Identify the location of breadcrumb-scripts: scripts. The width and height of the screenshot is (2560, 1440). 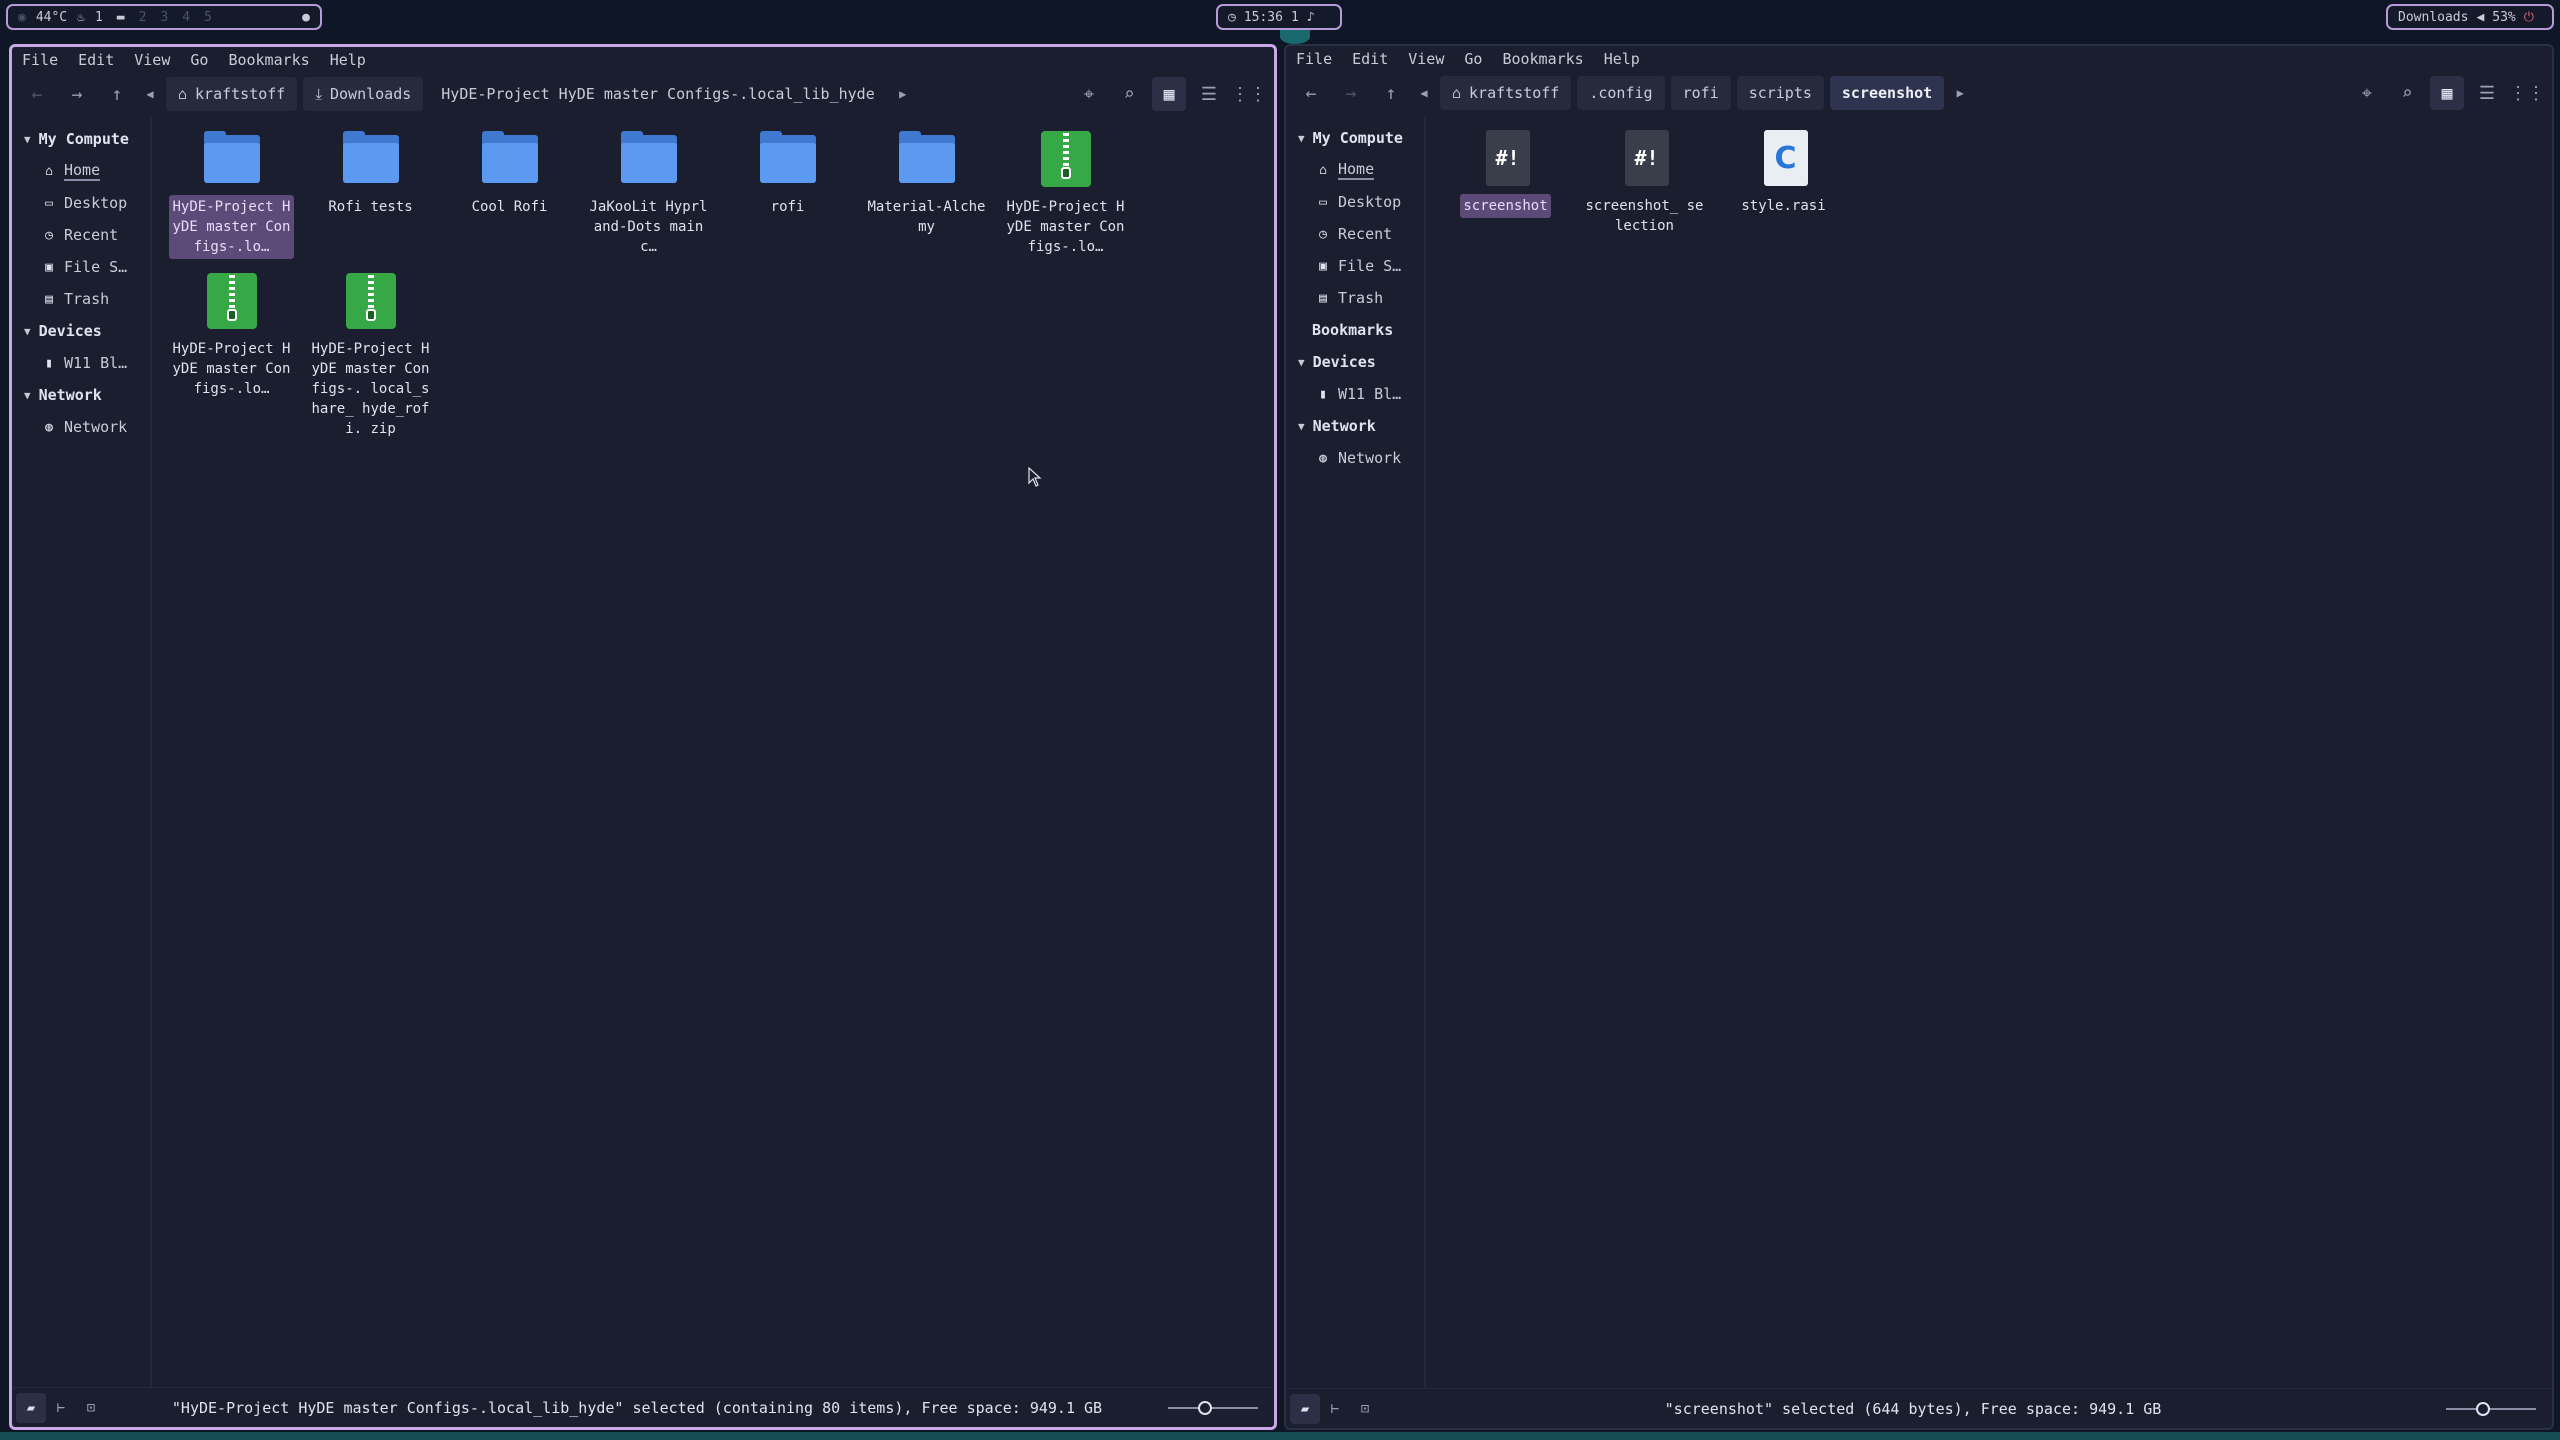
(1780, 93).